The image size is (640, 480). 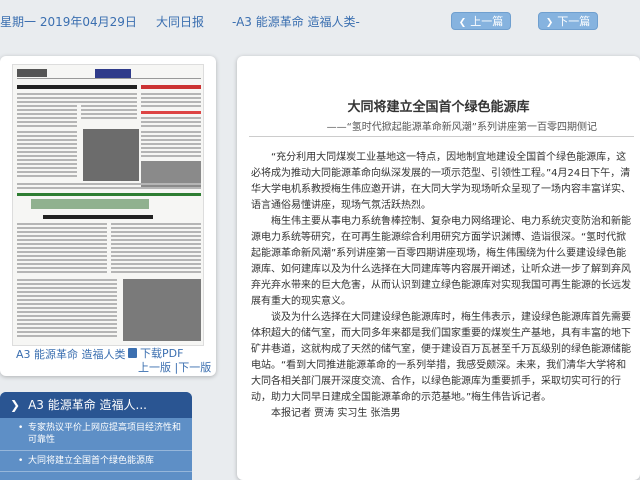 I want to click on next-page-link: 下一版, so click(x=194, y=367).